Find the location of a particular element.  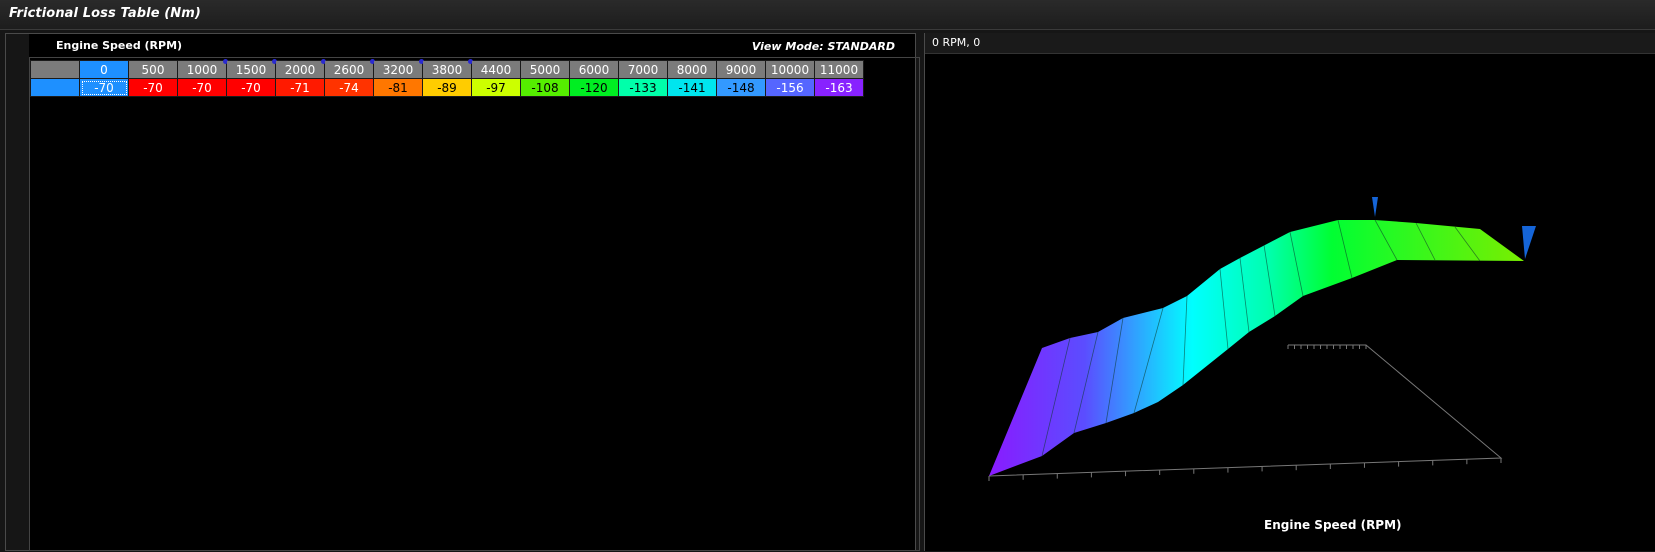

corner-cell is located at coordinates (55, 69).